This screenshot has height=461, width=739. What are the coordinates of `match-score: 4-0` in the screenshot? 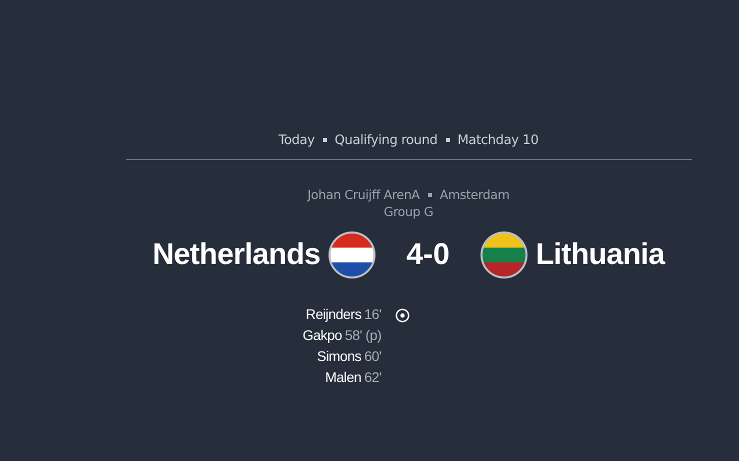 It's located at (428, 255).